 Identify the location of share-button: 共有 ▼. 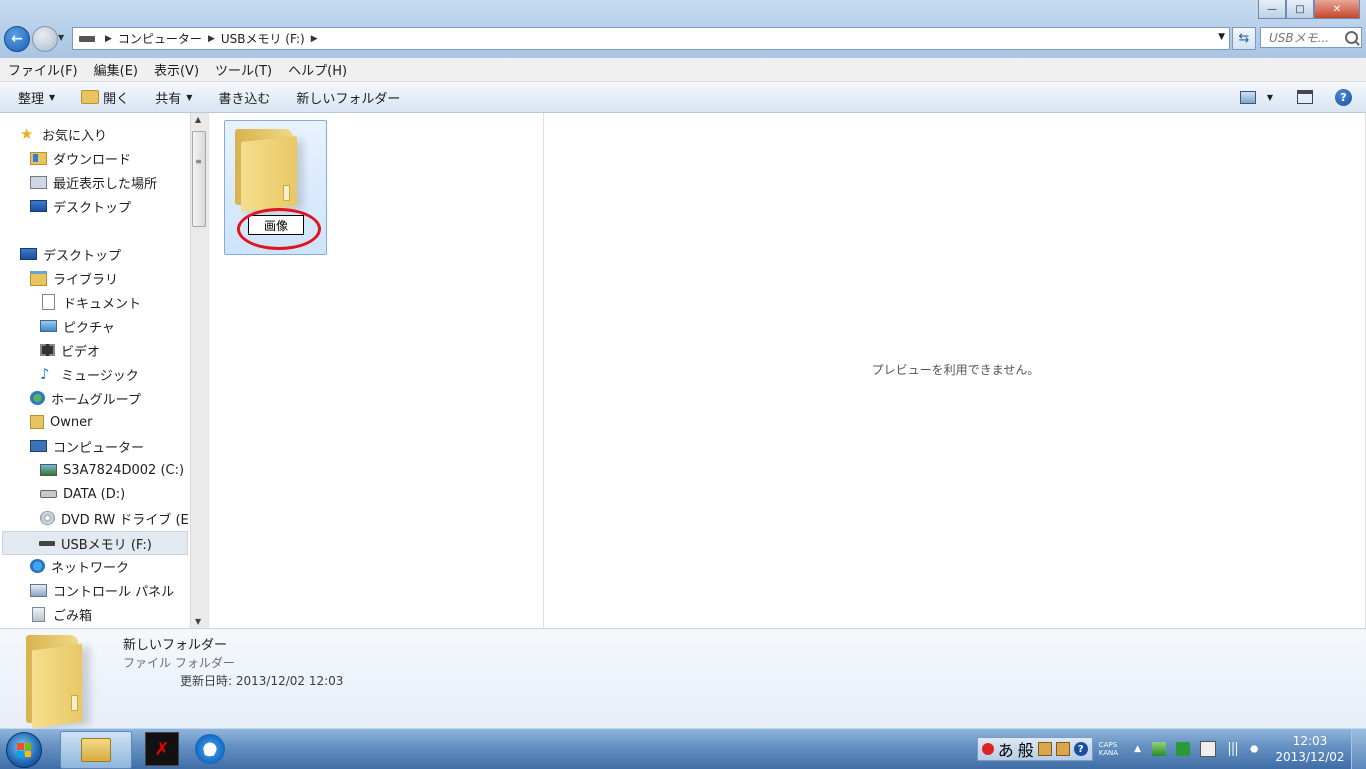
(173, 97).